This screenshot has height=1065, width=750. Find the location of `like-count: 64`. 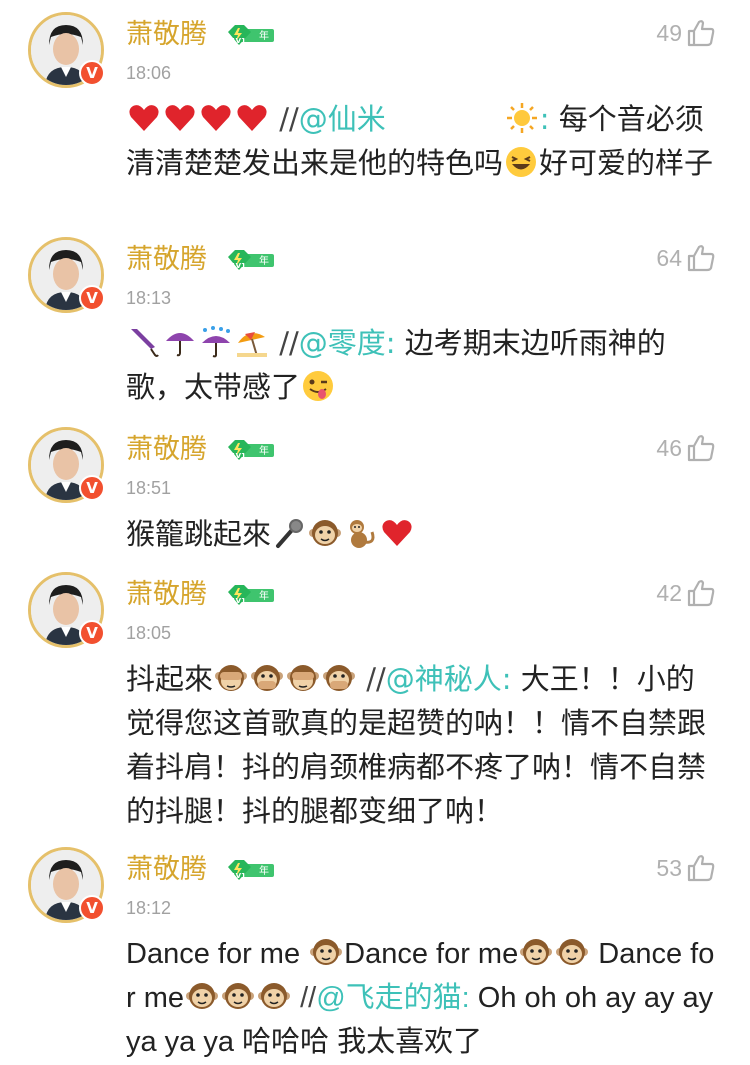

like-count: 64 is located at coordinates (669, 257).